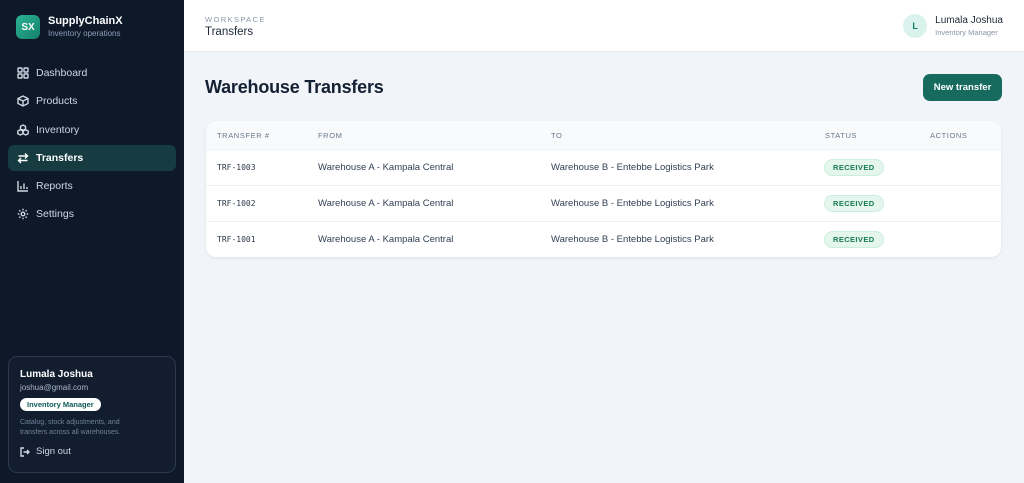 Image resolution: width=1024 pixels, height=483 pixels. Describe the element at coordinates (915, 26) in the screenshot. I see `avatar: L` at that location.